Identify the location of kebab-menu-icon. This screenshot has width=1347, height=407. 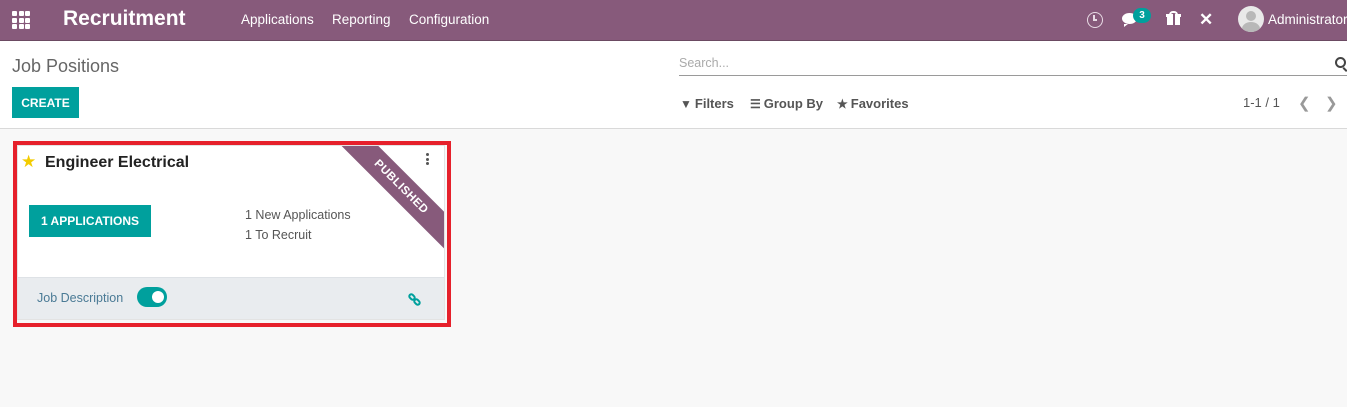
(428, 159).